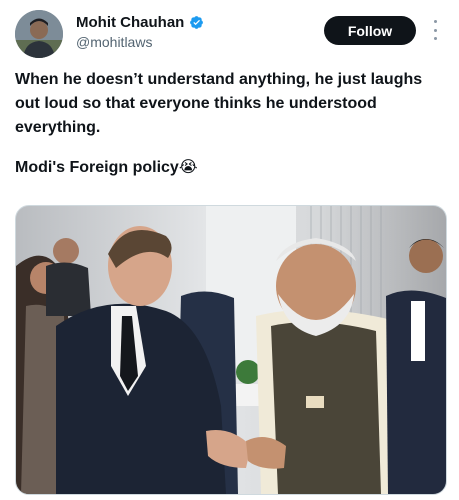 The image size is (459, 500). I want to click on author-name-row: Mohit Chauhan, so click(140, 22).